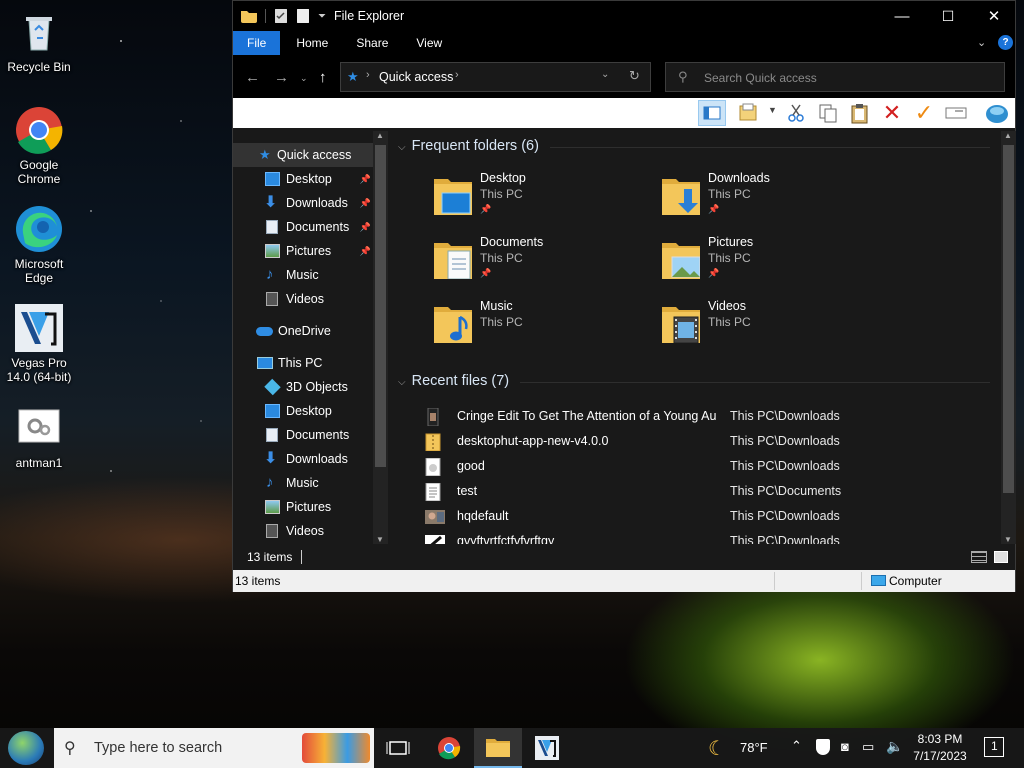  I want to click on camera-icon: ◙, so click(845, 746).